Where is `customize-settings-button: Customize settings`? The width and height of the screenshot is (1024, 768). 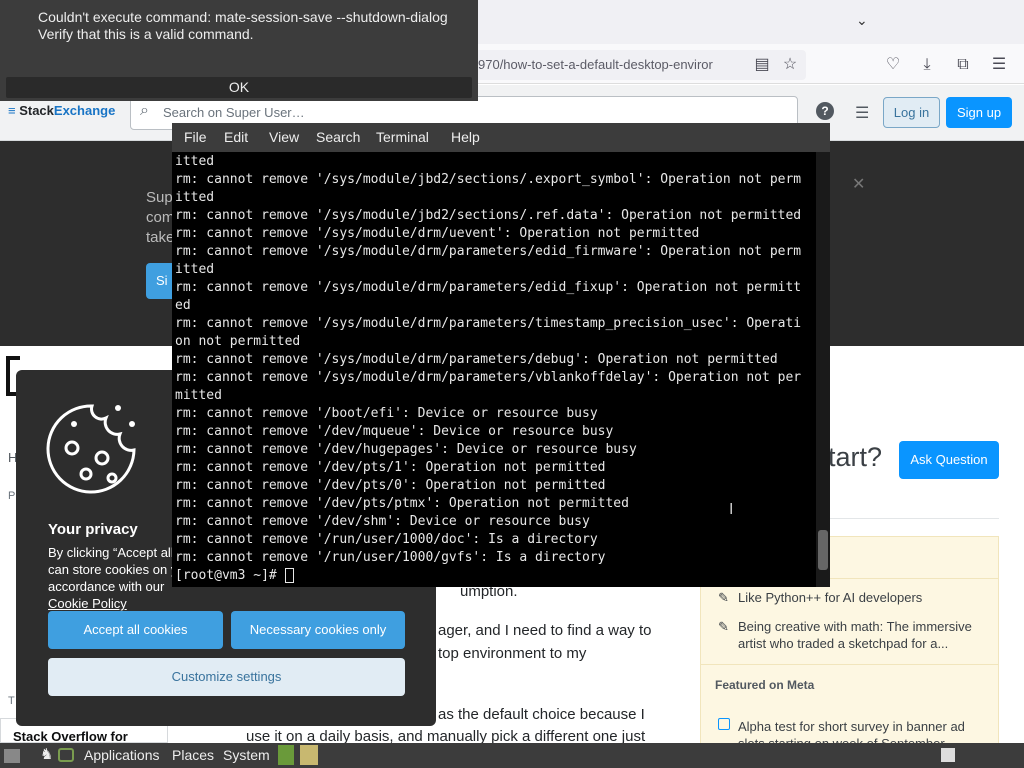
customize-settings-button: Customize settings is located at coordinates (226, 677).